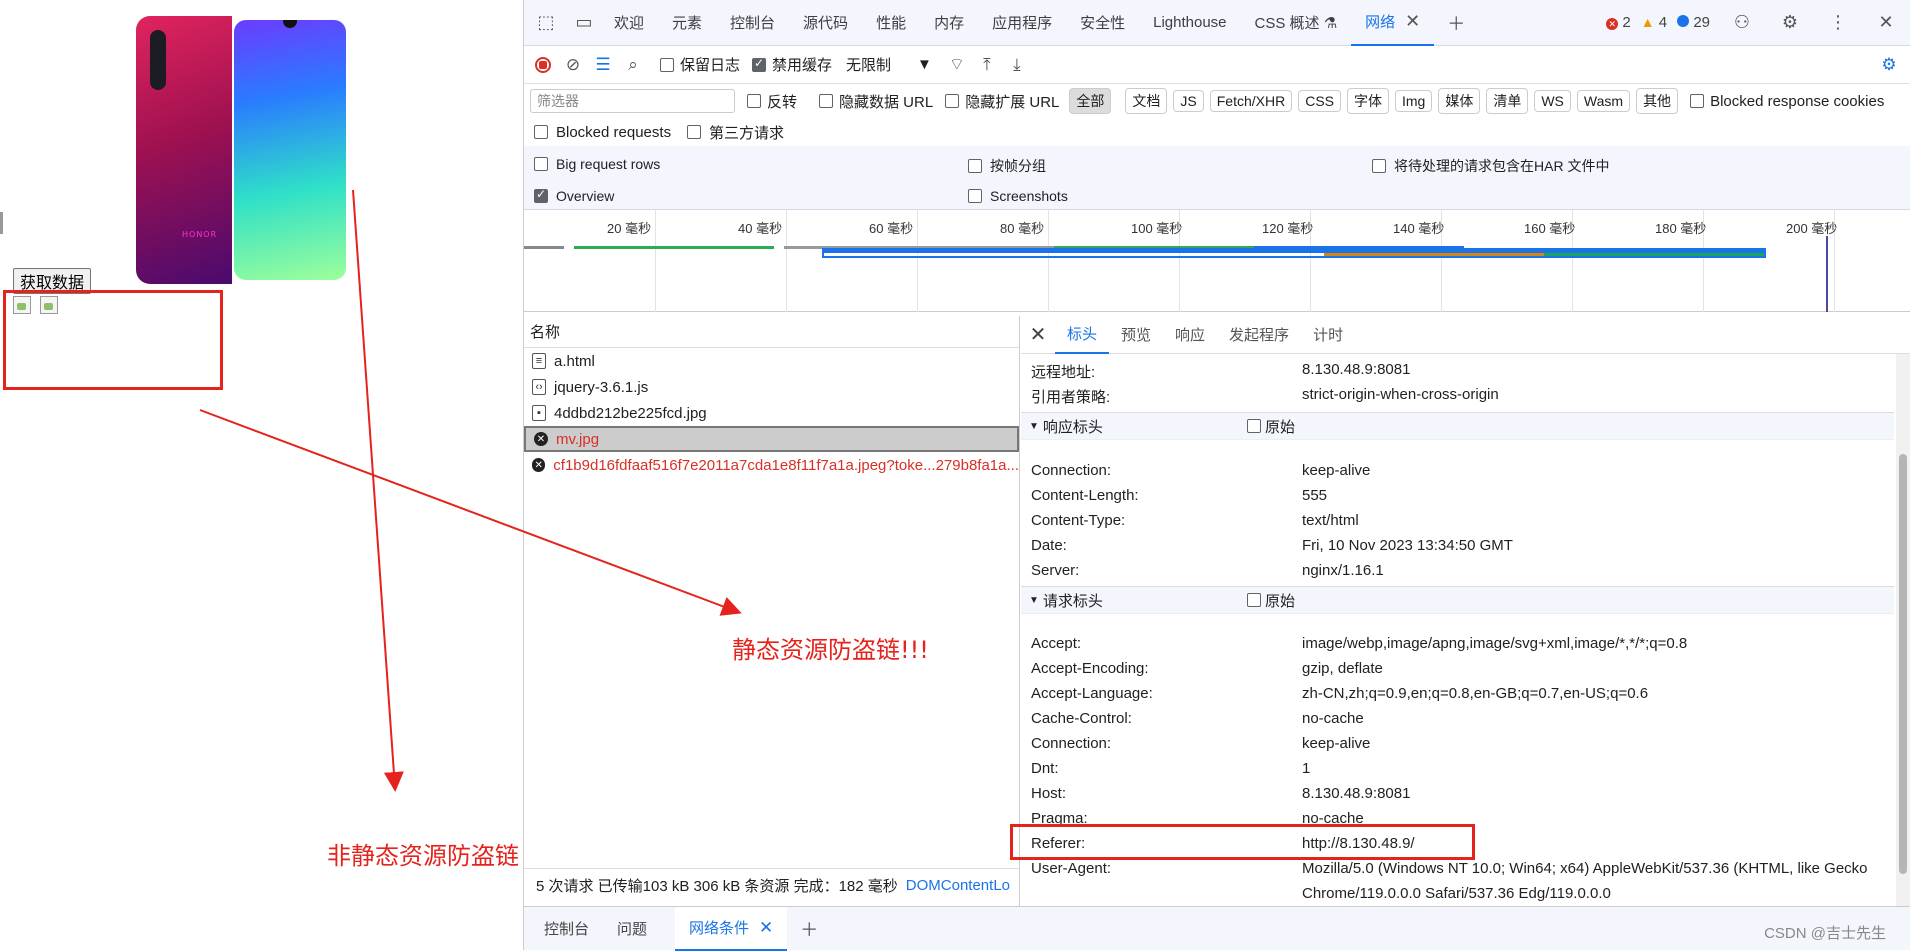 The width and height of the screenshot is (1910, 951). Describe the element at coordinates (1029, 196) in the screenshot. I see `screenshots-label: Screenshots` at that location.